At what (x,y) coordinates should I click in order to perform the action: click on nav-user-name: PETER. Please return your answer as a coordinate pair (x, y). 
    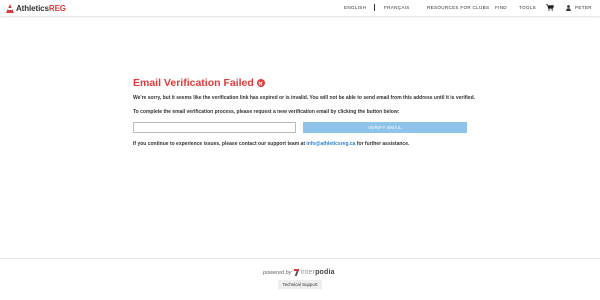
    Looking at the image, I should click on (583, 7).